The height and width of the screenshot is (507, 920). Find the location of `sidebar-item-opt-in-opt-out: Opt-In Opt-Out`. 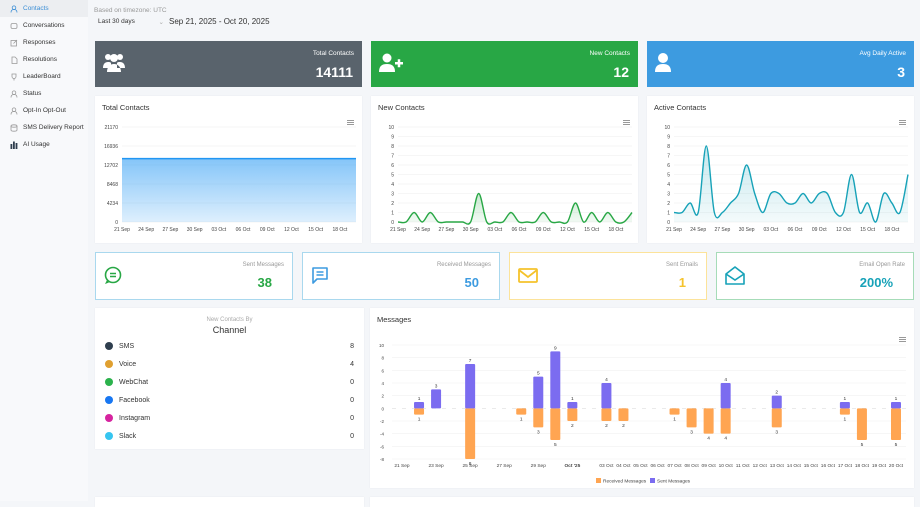

sidebar-item-opt-in-opt-out: Opt-In Opt-Out is located at coordinates (44, 110).